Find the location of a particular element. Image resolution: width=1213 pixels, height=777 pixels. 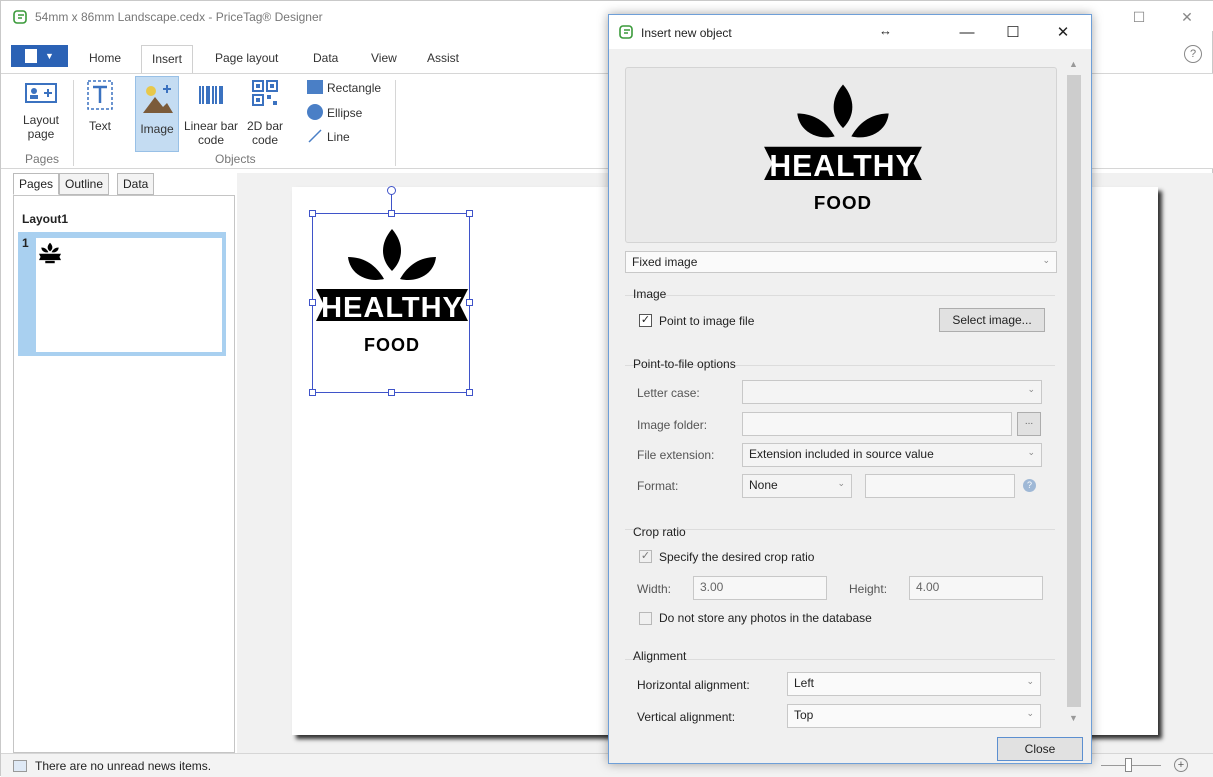

point-to-file-label: Point to image file is located at coordinates (707, 321).